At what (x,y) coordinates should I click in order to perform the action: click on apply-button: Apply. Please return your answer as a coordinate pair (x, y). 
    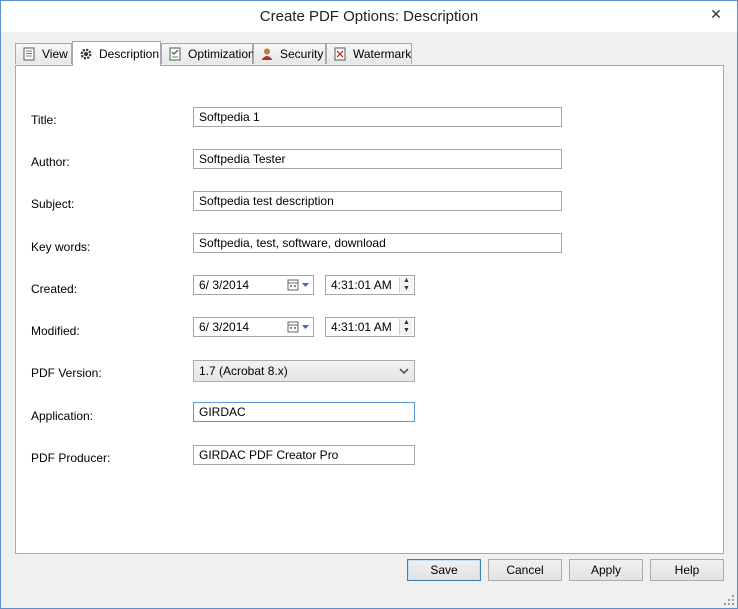
    Looking at the image, I should click on (606, 570).